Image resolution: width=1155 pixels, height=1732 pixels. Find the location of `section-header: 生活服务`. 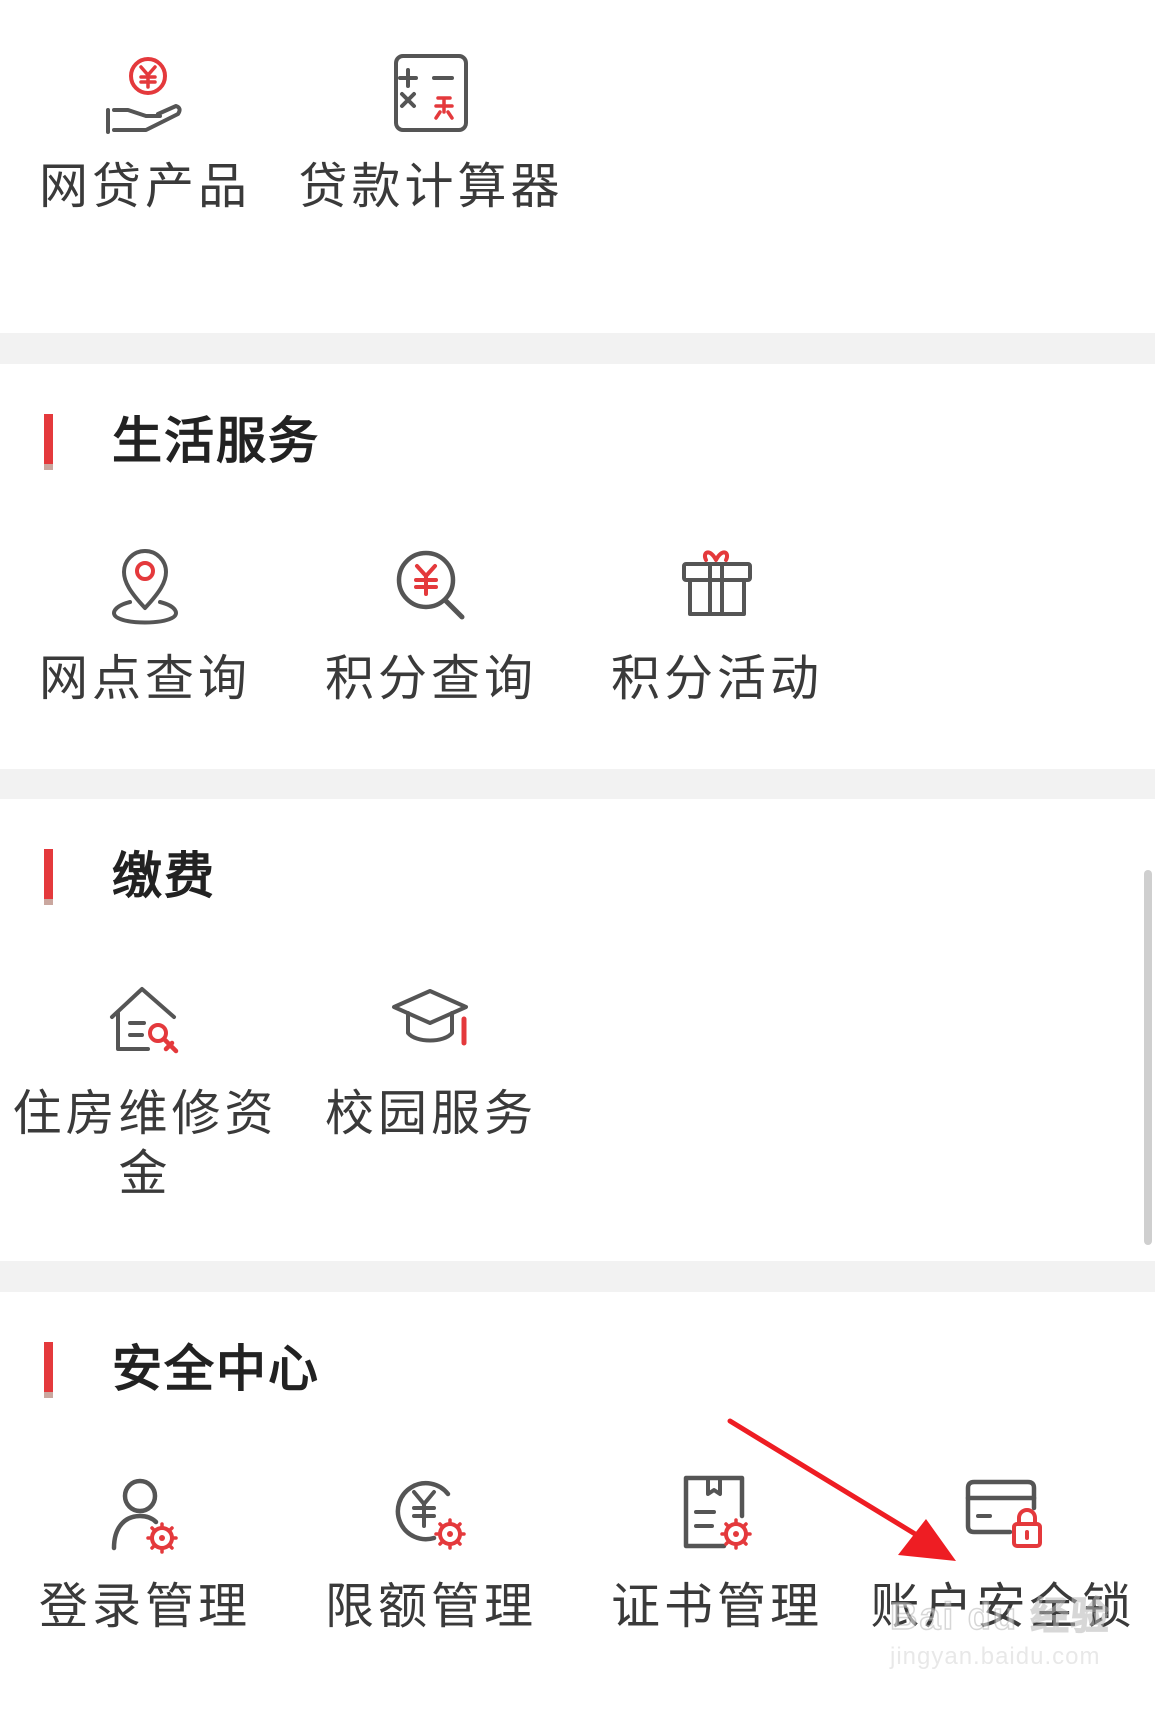

section-header: 生活服务 is located at coordinates (300, 441).